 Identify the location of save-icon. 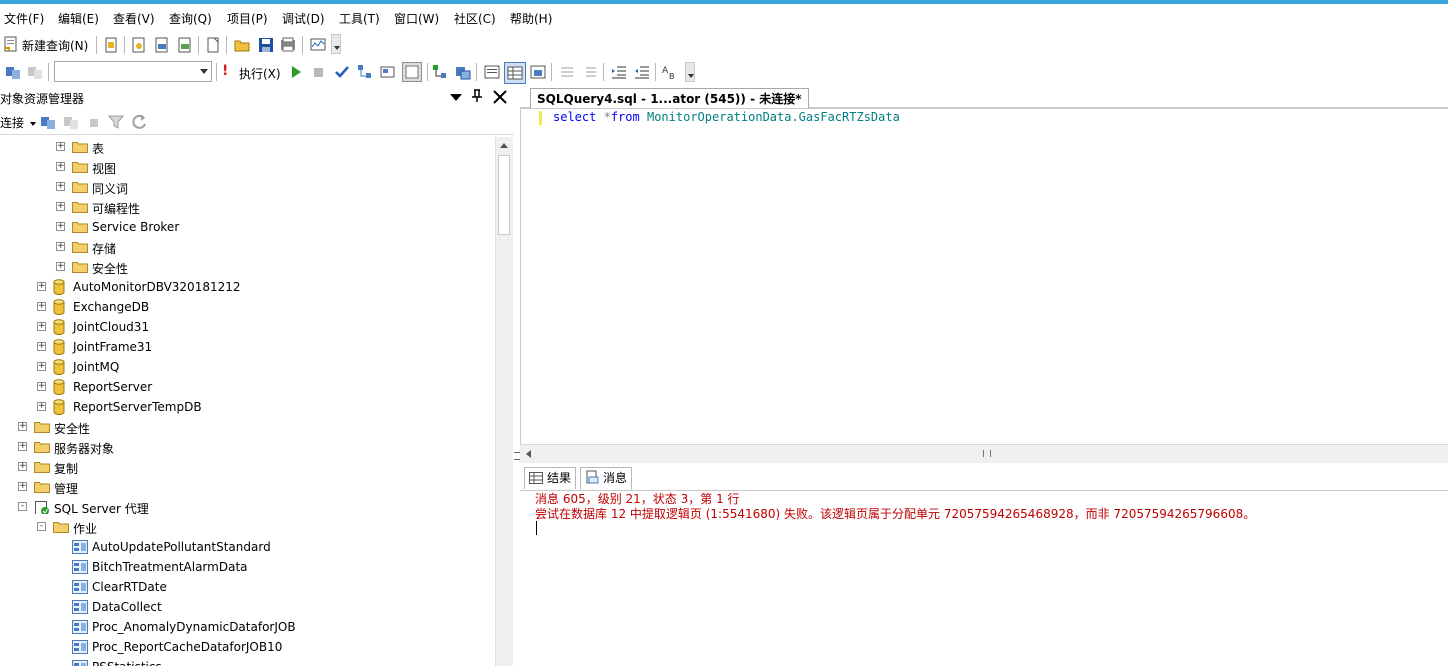
(266, 45).